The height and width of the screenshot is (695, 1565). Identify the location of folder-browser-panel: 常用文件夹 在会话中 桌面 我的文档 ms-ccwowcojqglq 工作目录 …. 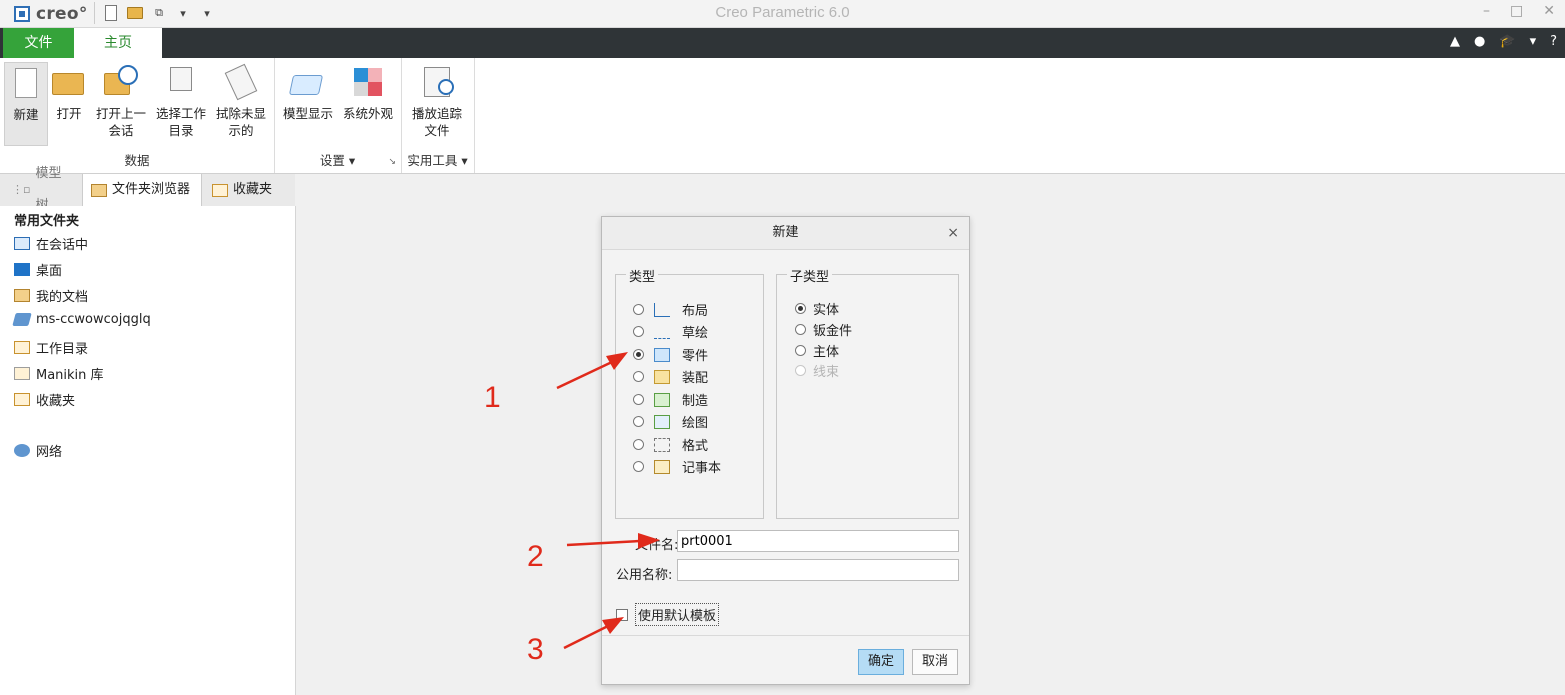
(148, 450).